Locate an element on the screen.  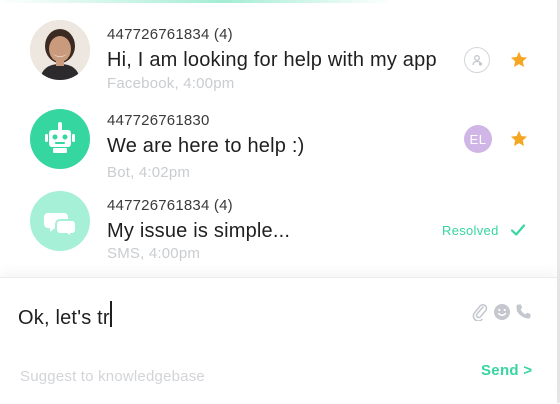
assign-agent-icon is located at coordinates (477, 60).